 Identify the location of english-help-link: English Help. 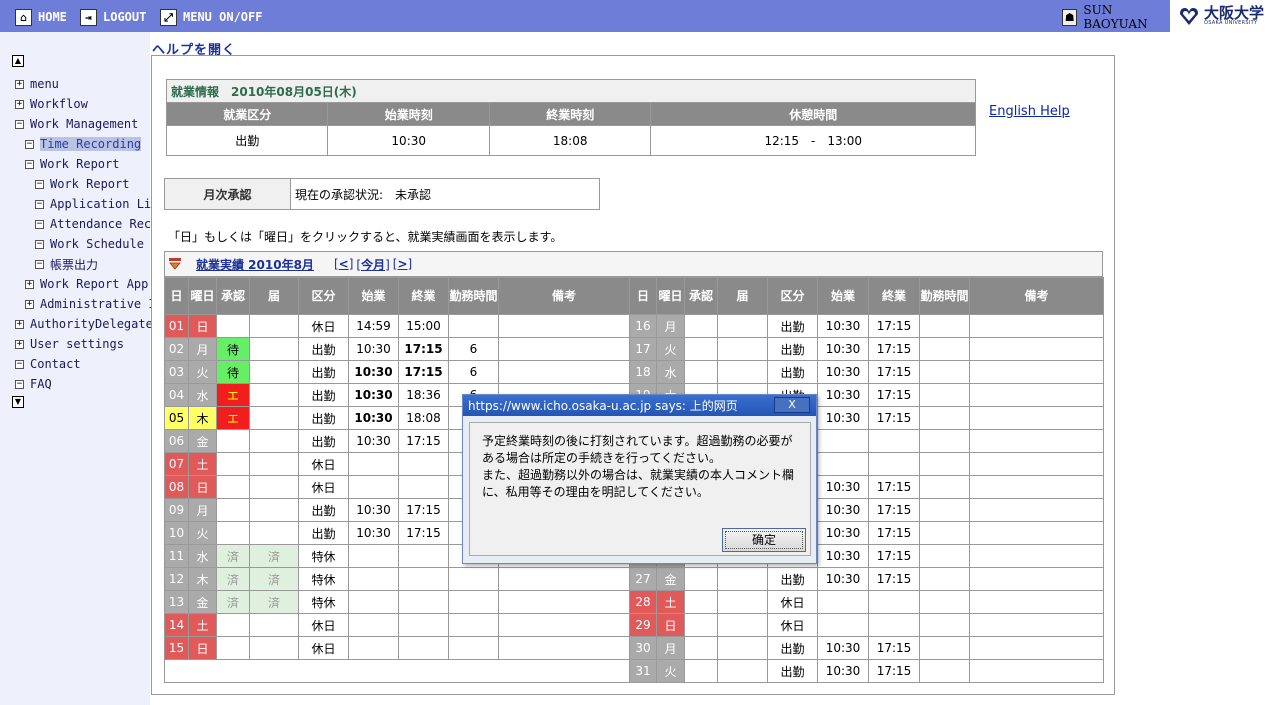
(1029, 111).